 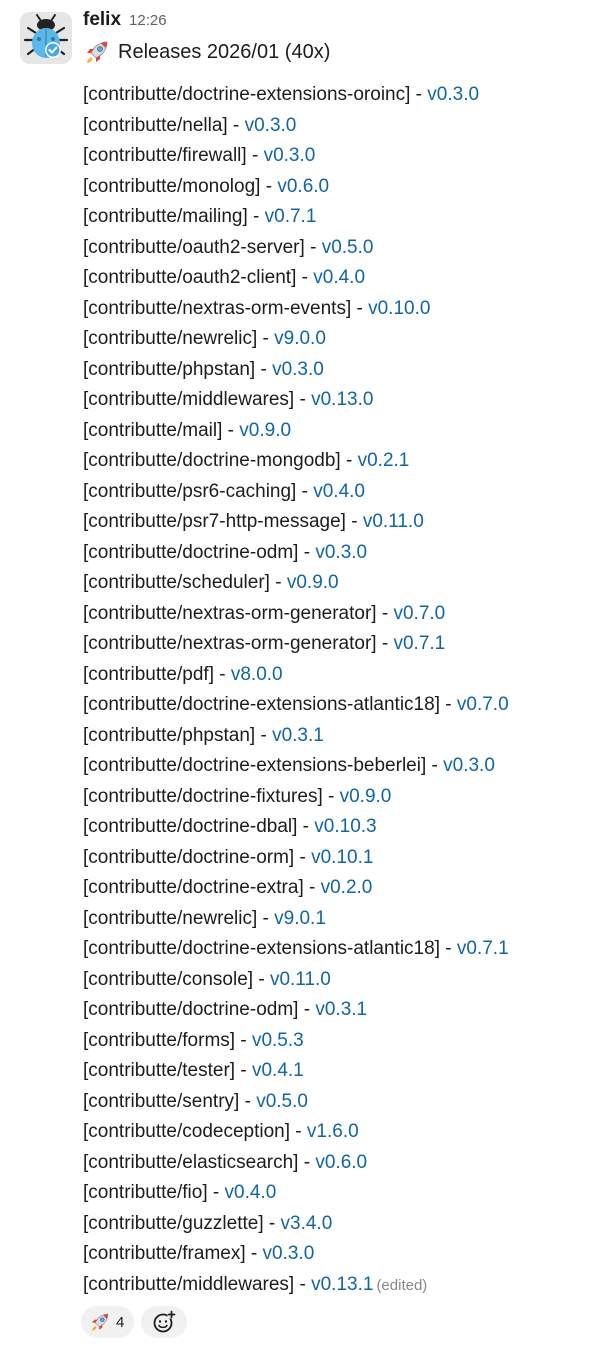 What do you see at coordinates (347, 887) in the screenshot?
I see `release-version-link: v0.2.0` at bounding box center [347, 887].